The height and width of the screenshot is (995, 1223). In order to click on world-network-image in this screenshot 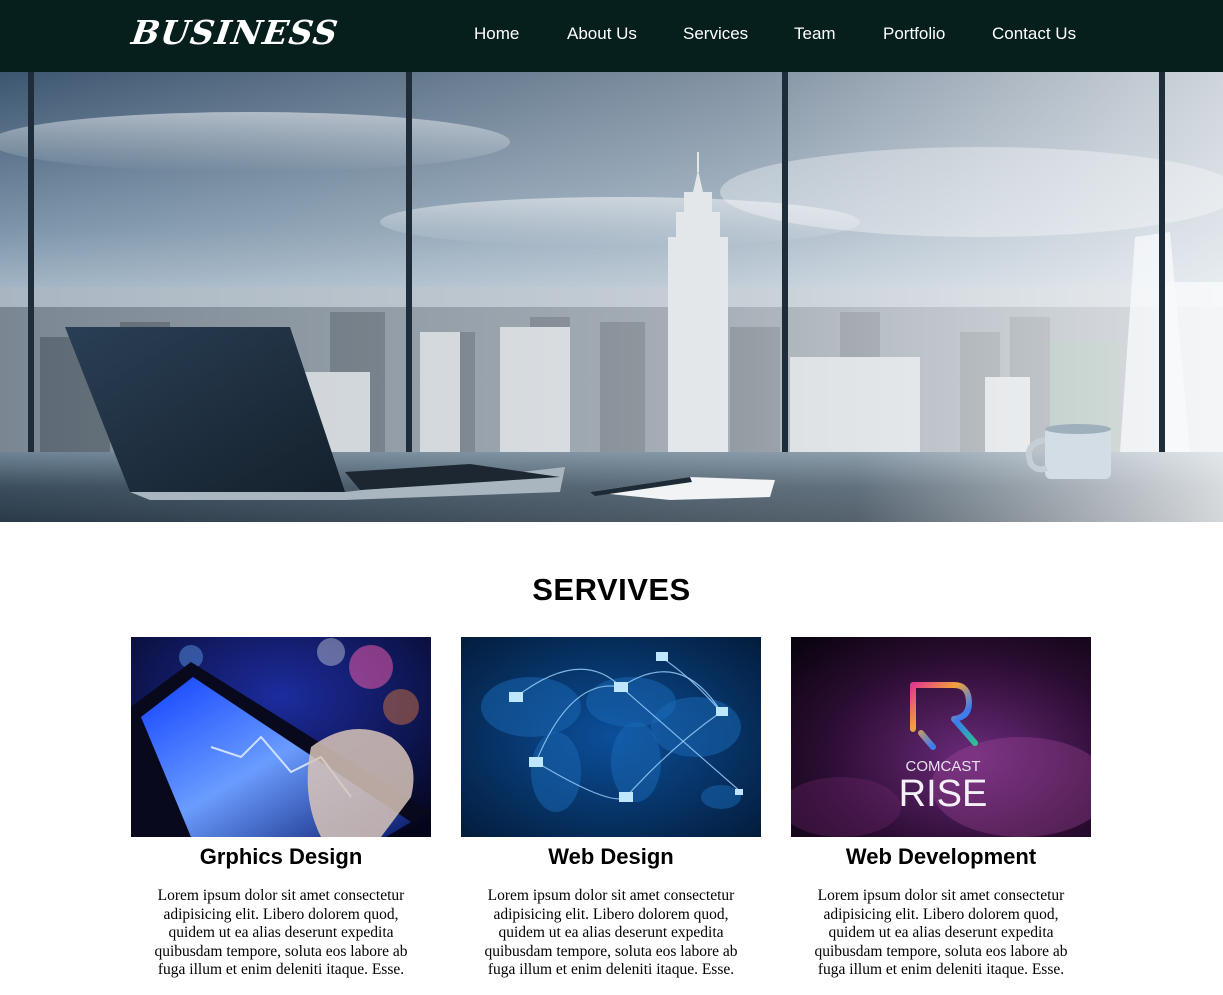, I will do `click(611, 737)`.